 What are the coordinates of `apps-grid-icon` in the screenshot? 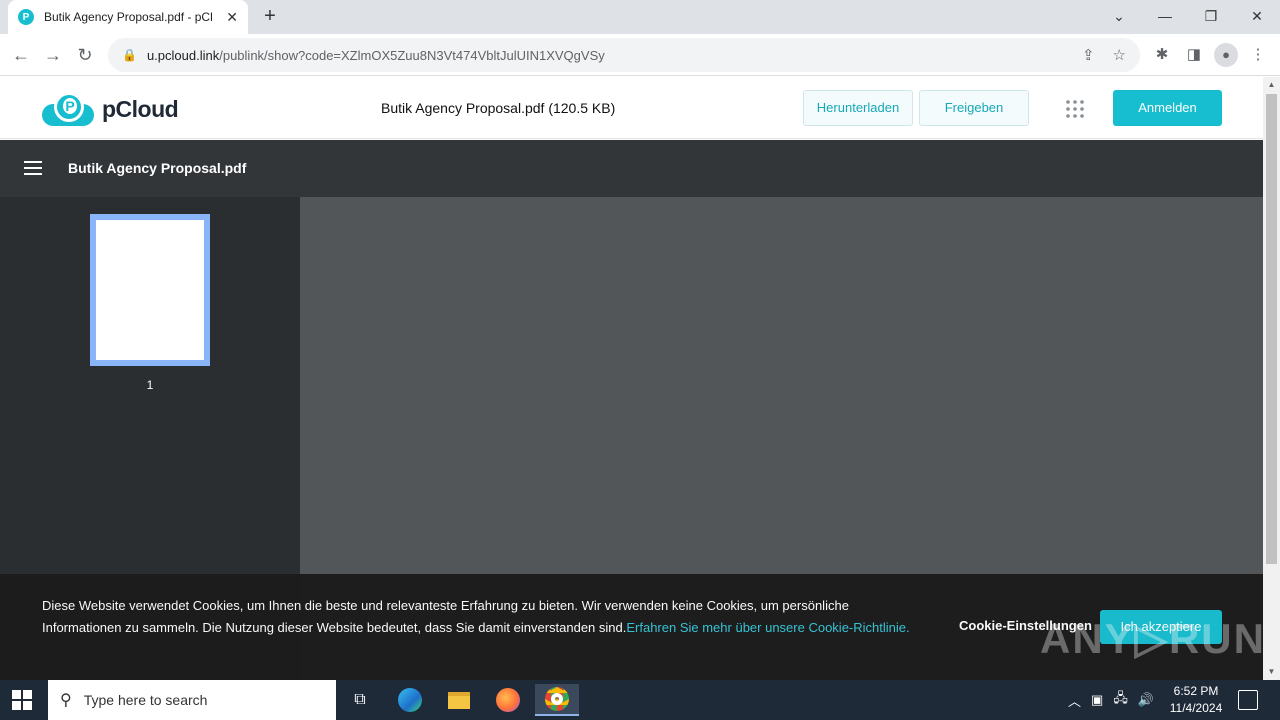 It's located at (1075, 109).